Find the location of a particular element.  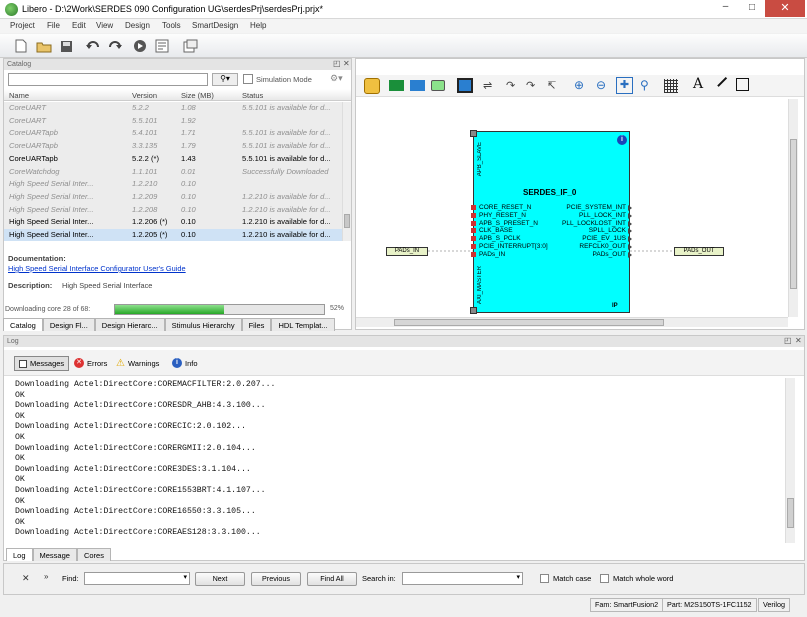

rectangle-tool-icon is located at coordinates (742, 84).